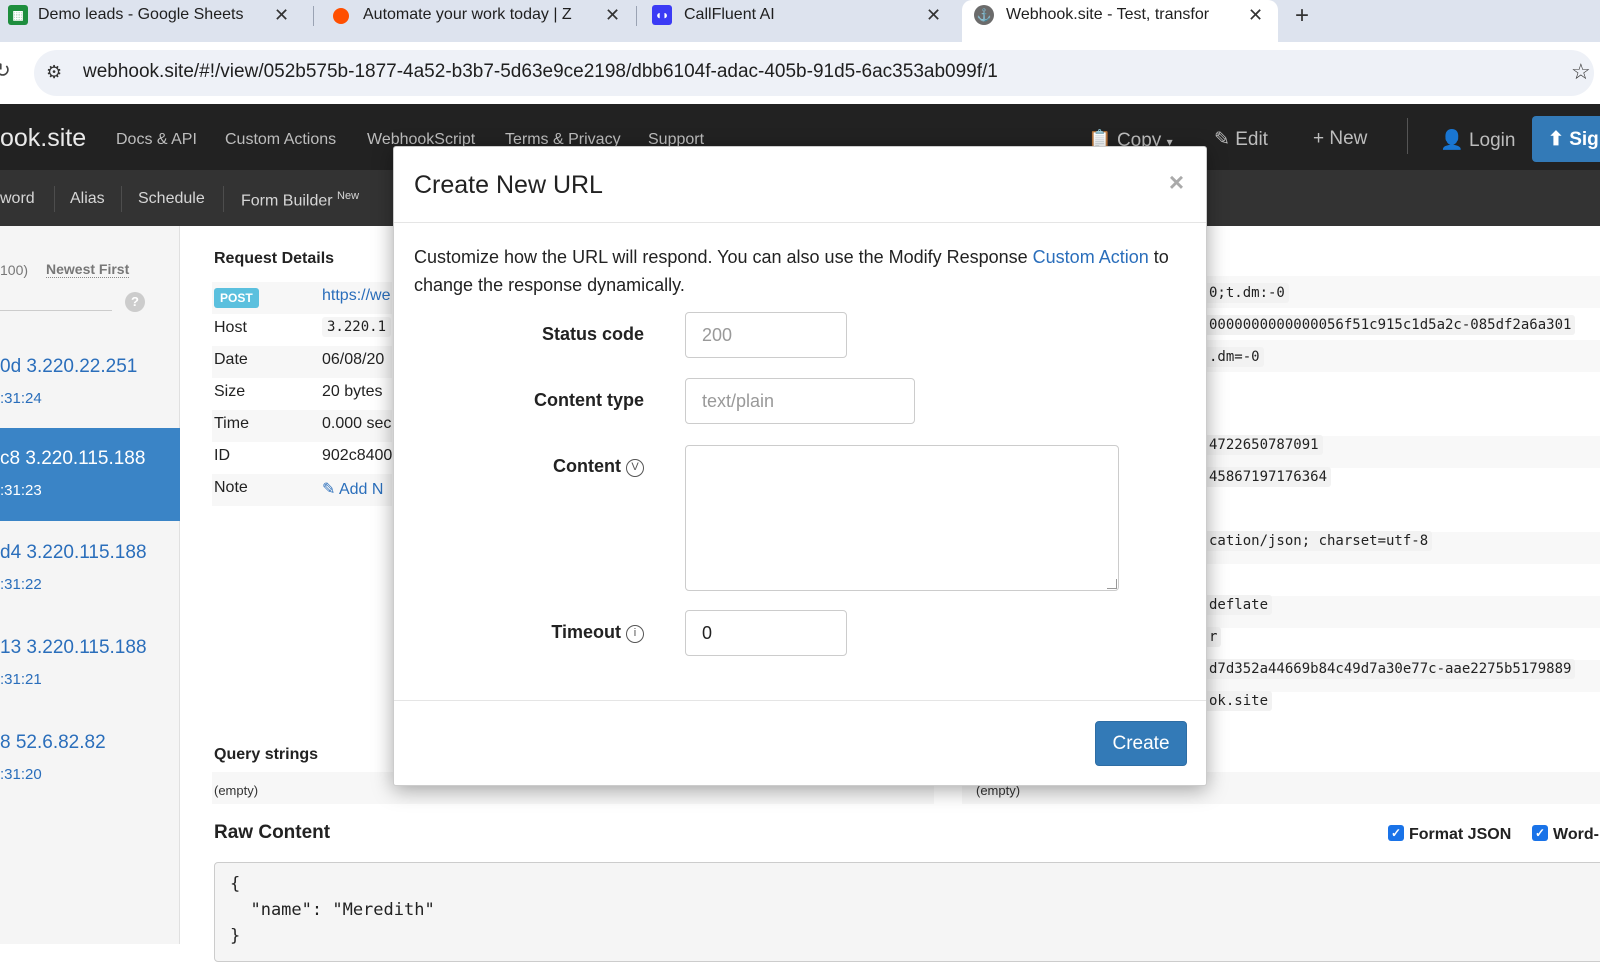 The width and height of the screenshot is (1600, 962). Describe the element at coordinates (586, 632) in the screenshot. I see `timeout-label-text: Timeout` at that location.